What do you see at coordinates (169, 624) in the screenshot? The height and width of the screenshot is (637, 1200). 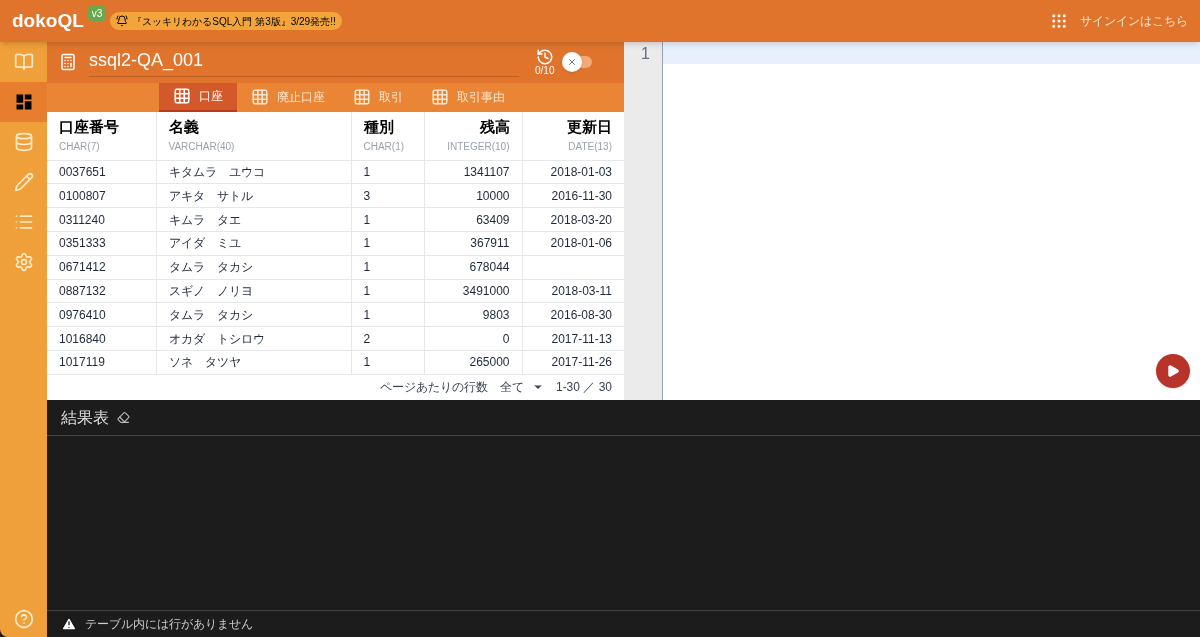 I see `status-message: テーブル内には行がありません` at bounding box center [169, 624].